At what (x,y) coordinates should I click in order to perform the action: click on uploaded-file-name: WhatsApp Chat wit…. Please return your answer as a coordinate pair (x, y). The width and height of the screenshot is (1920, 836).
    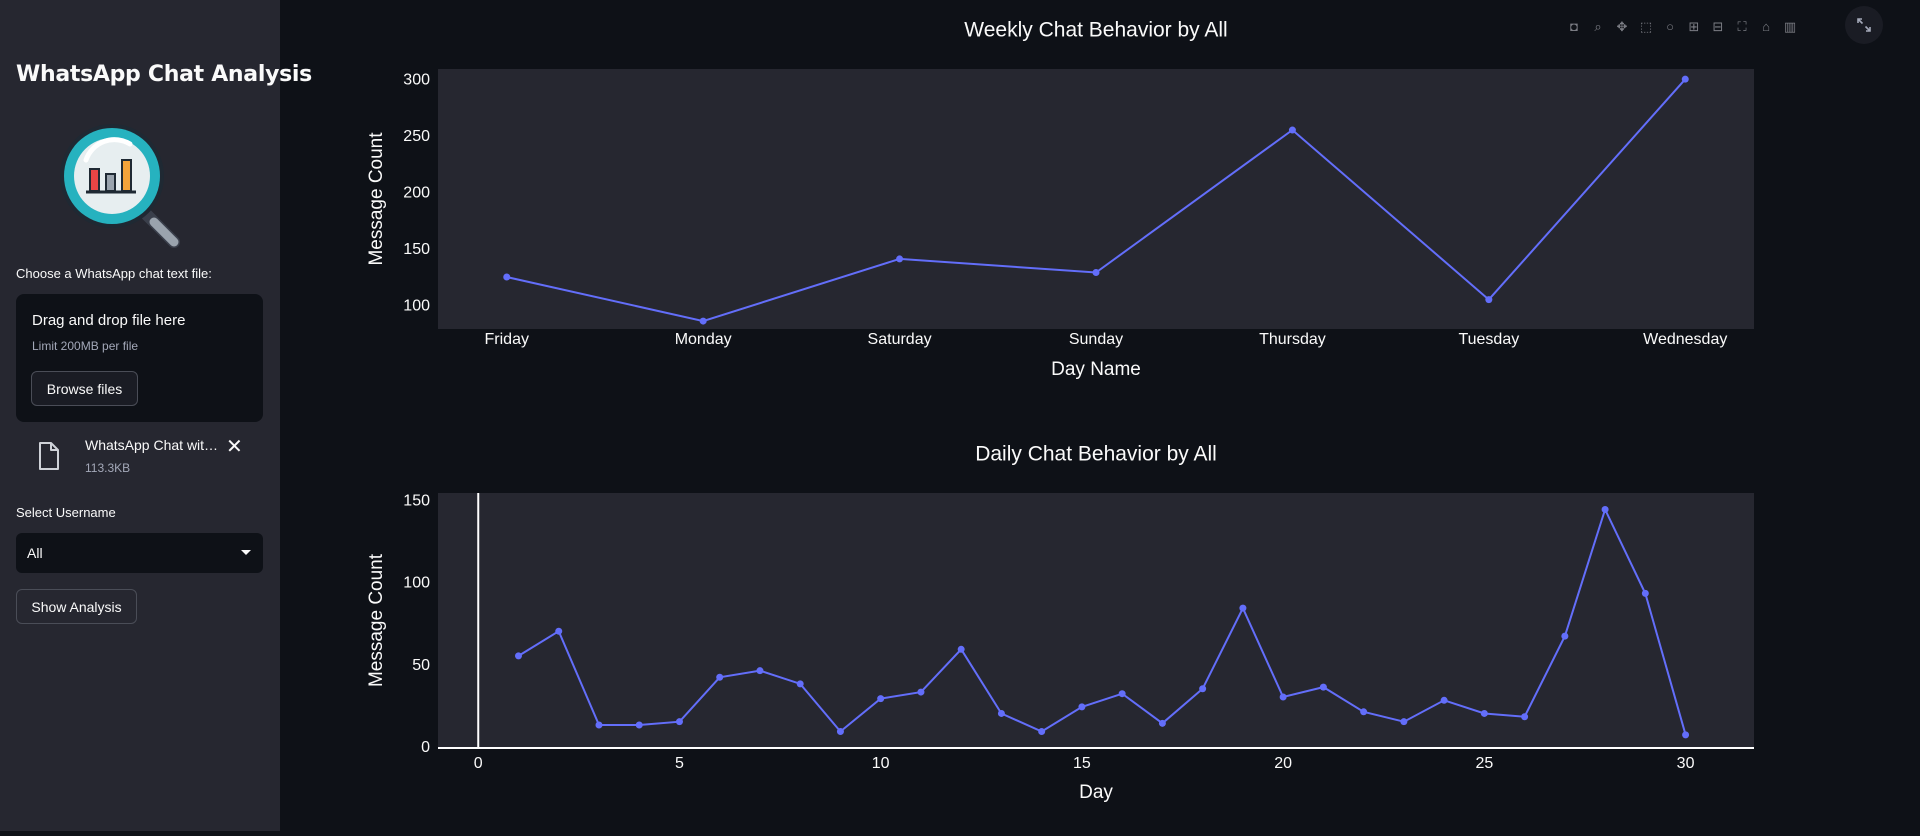
    Looking at the image, I should click on (152, 445).